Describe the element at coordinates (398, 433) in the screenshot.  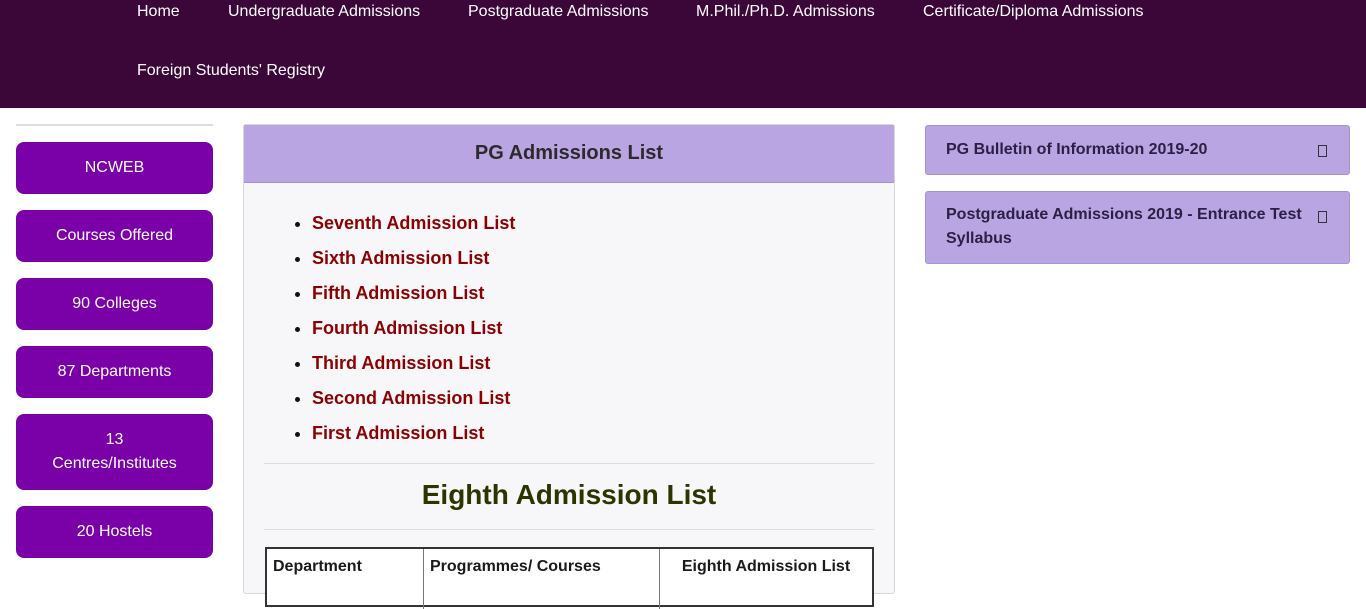
I see `admission-list-link: First Admission List` at that location.